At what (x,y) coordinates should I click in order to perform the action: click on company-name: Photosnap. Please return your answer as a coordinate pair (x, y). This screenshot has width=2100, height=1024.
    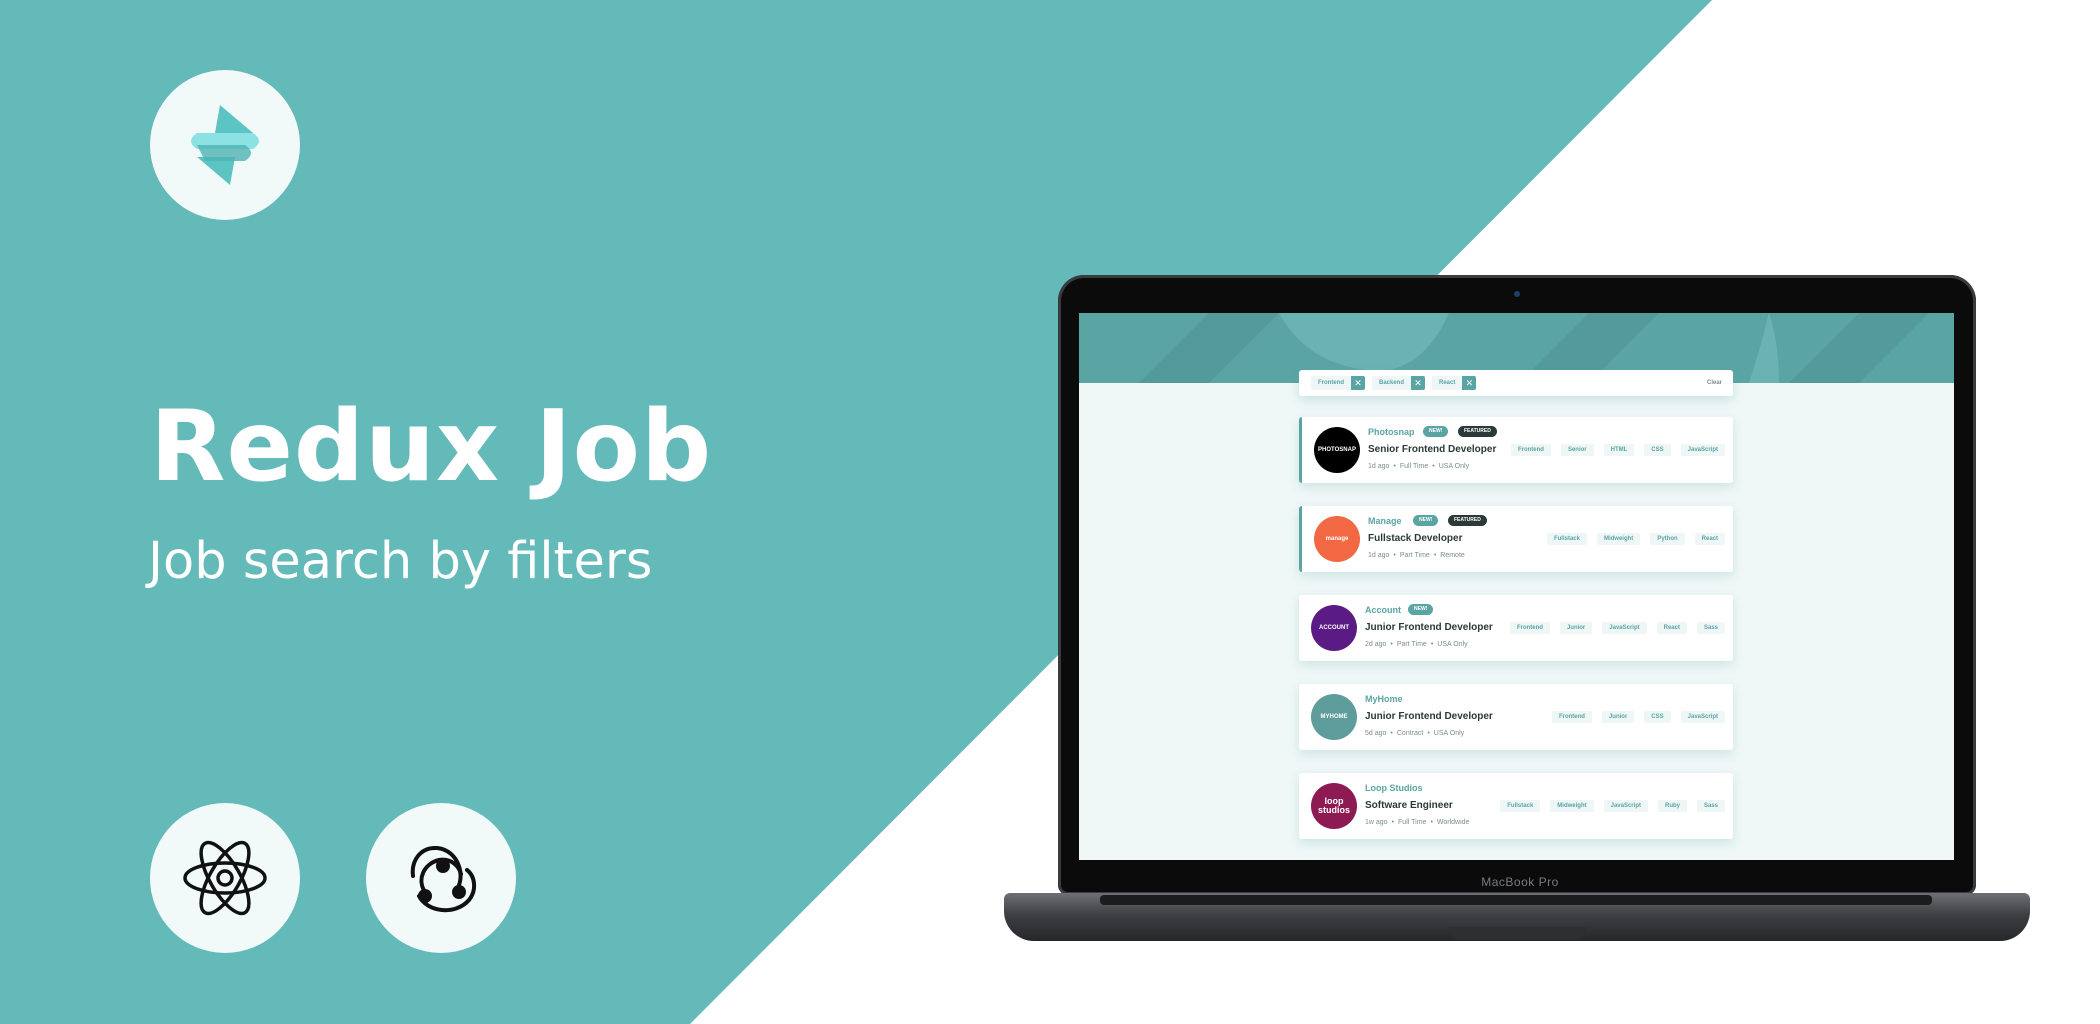
    Looking at the image, I should click on (1391, 432).